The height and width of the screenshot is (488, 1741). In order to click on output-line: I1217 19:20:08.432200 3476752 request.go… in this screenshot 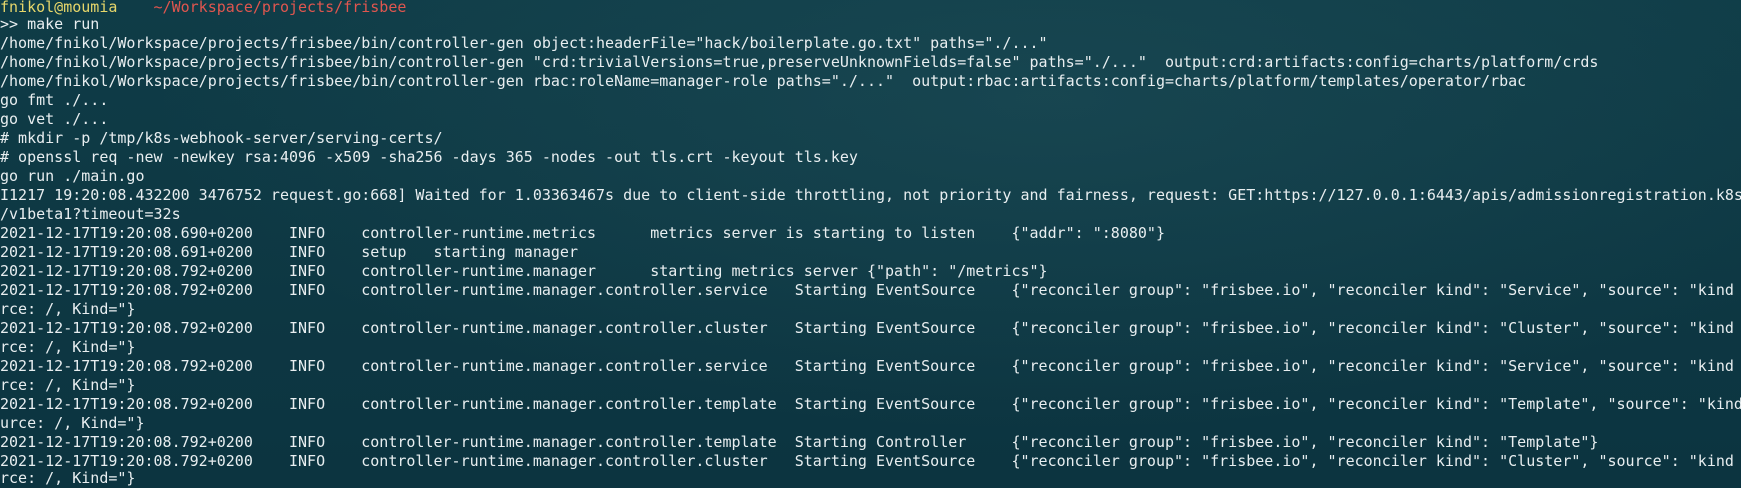, I will do `click(870, 195)`.